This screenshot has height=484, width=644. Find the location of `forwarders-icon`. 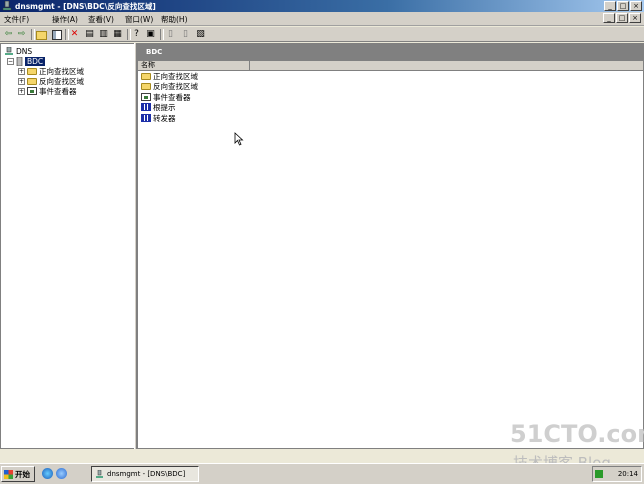

forwarders-icon is located at coordinates (146, 118).